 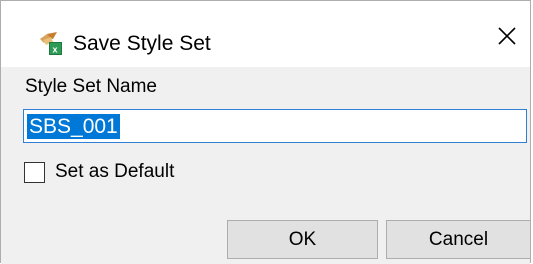 What do you see at coordinates (34, 172) in the screenshot?
I see `set-as-default-checkbox` at bounding box center [34, 172].